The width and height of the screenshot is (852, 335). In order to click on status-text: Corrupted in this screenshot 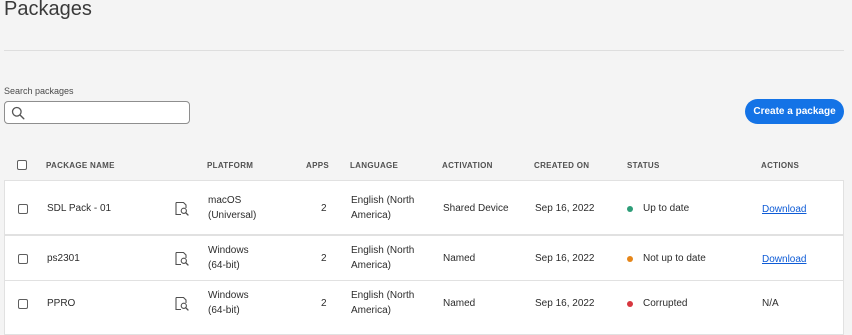, I will do `click(665, 303)`.